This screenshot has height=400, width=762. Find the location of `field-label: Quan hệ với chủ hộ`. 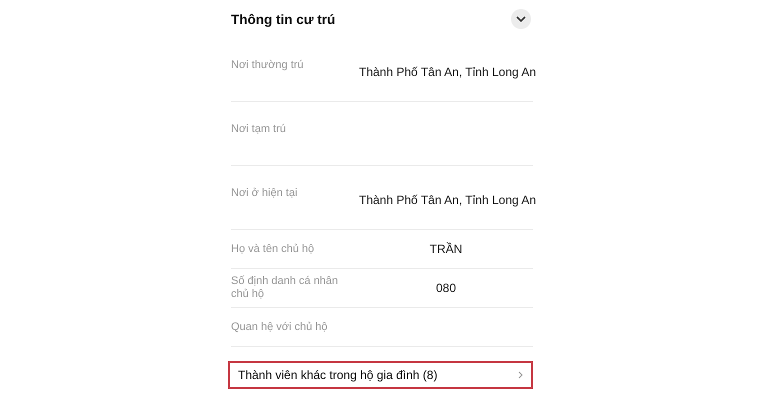

field-label: Quan hệ với chủ hộ is located at coordinates (279, 327).